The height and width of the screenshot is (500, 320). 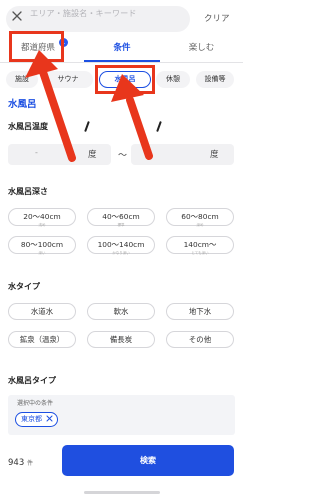 I want to click on temperature-max-unit: 度, so click(x=214, y=155).